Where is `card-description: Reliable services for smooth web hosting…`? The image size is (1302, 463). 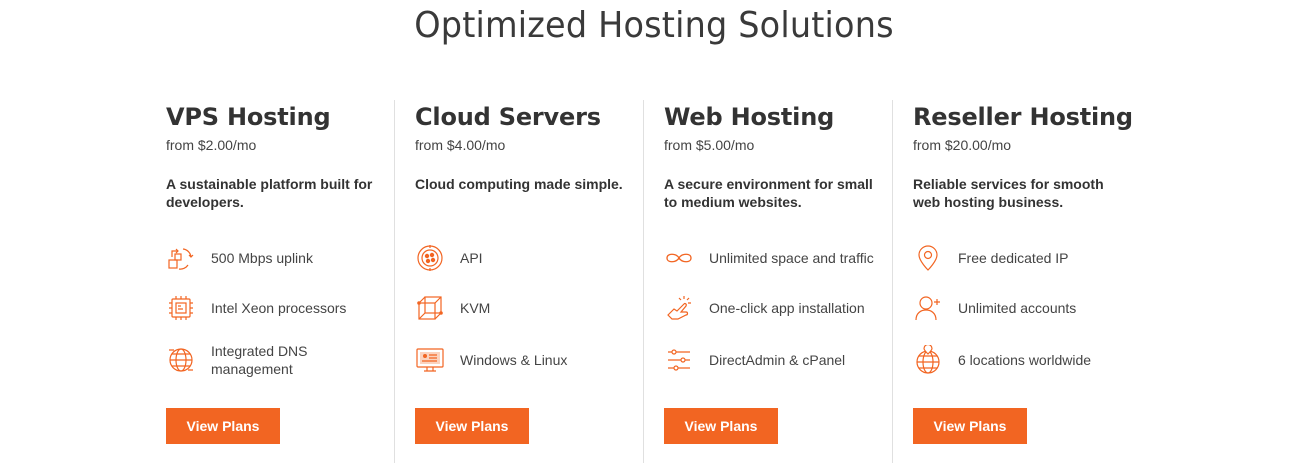
card-description: Reliable services for smooth web hosting… is located at coordinates (1008, 193).